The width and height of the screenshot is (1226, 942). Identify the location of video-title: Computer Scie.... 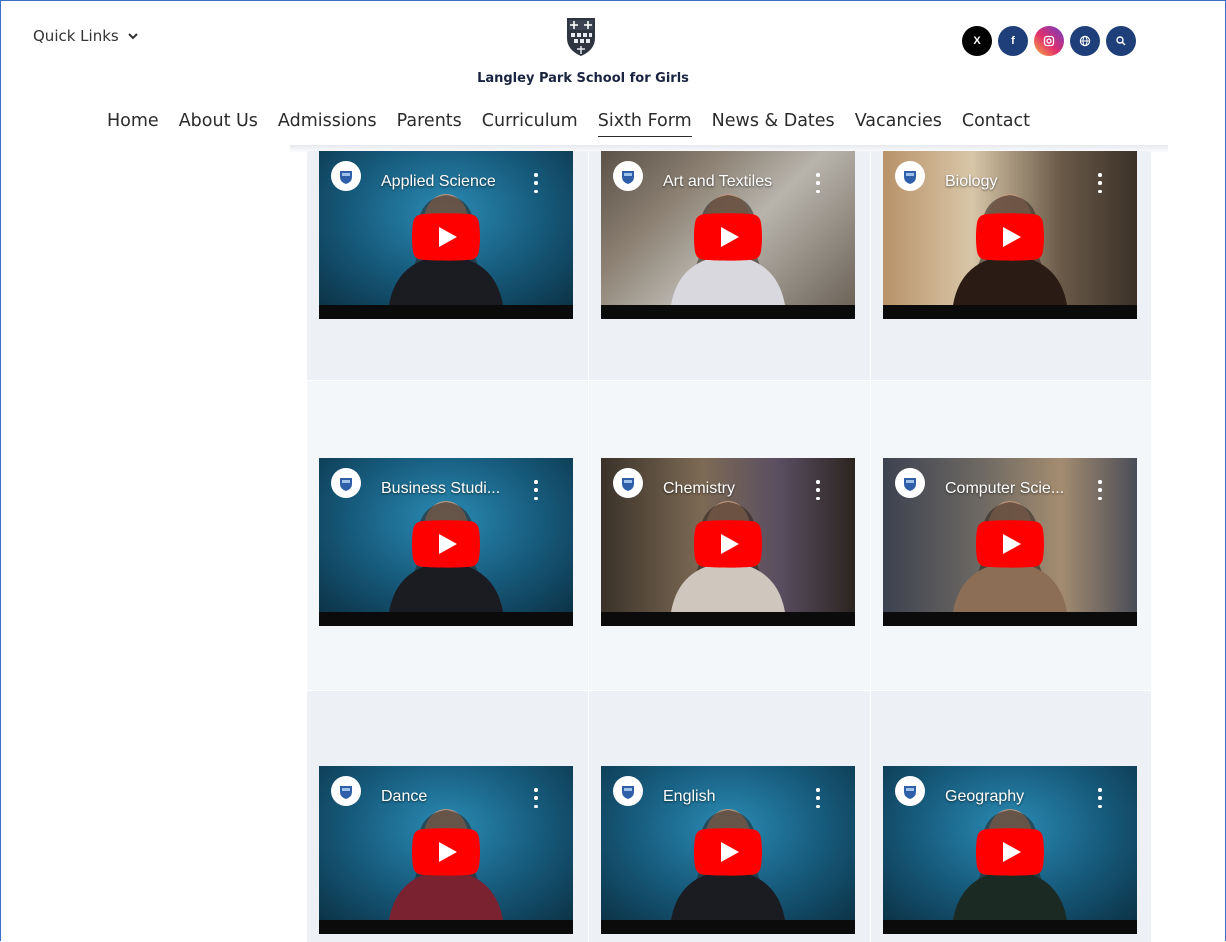
(1004, 489).